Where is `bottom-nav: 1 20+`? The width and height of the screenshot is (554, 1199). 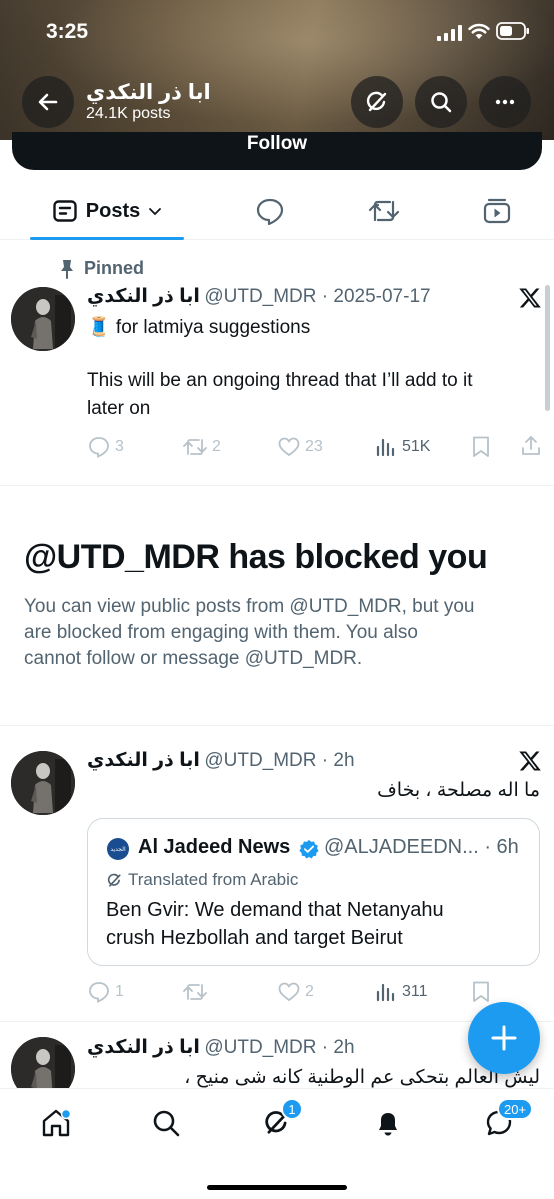
bottom-nav: 1 20+ is located at coordinates (277, 1143).